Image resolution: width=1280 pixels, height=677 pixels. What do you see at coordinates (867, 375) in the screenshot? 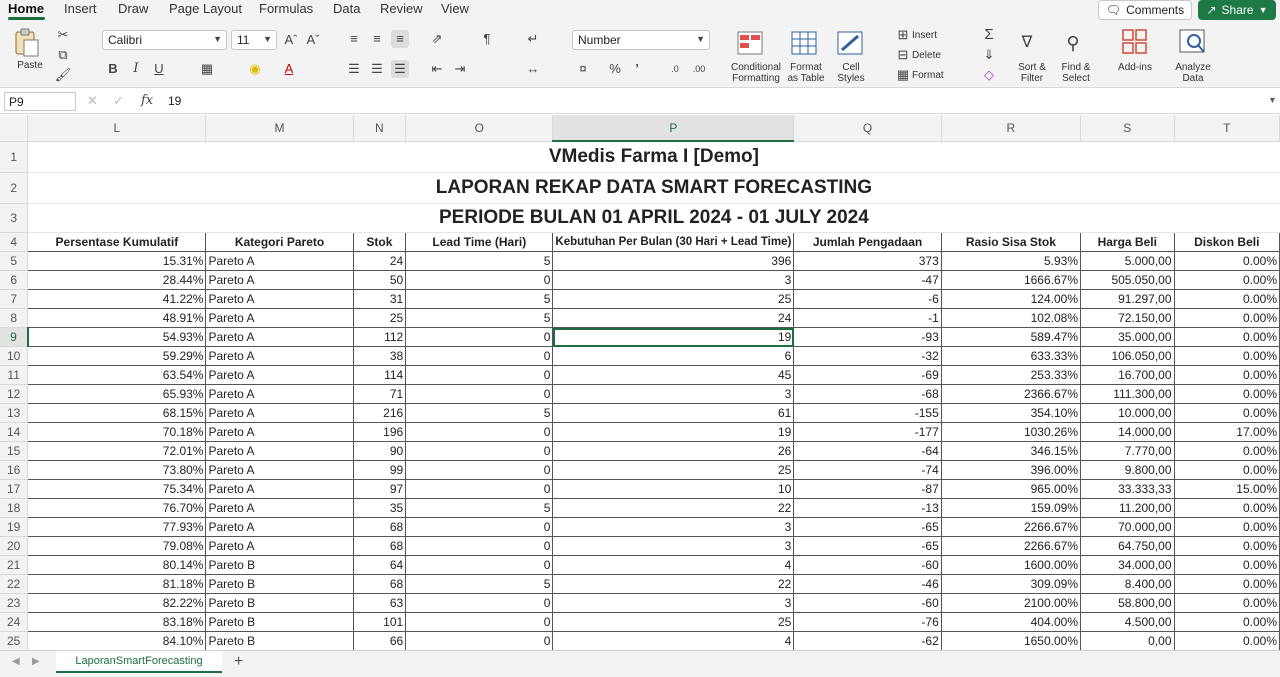
I see `table-cell: -69` at bounding box center [867, 375].